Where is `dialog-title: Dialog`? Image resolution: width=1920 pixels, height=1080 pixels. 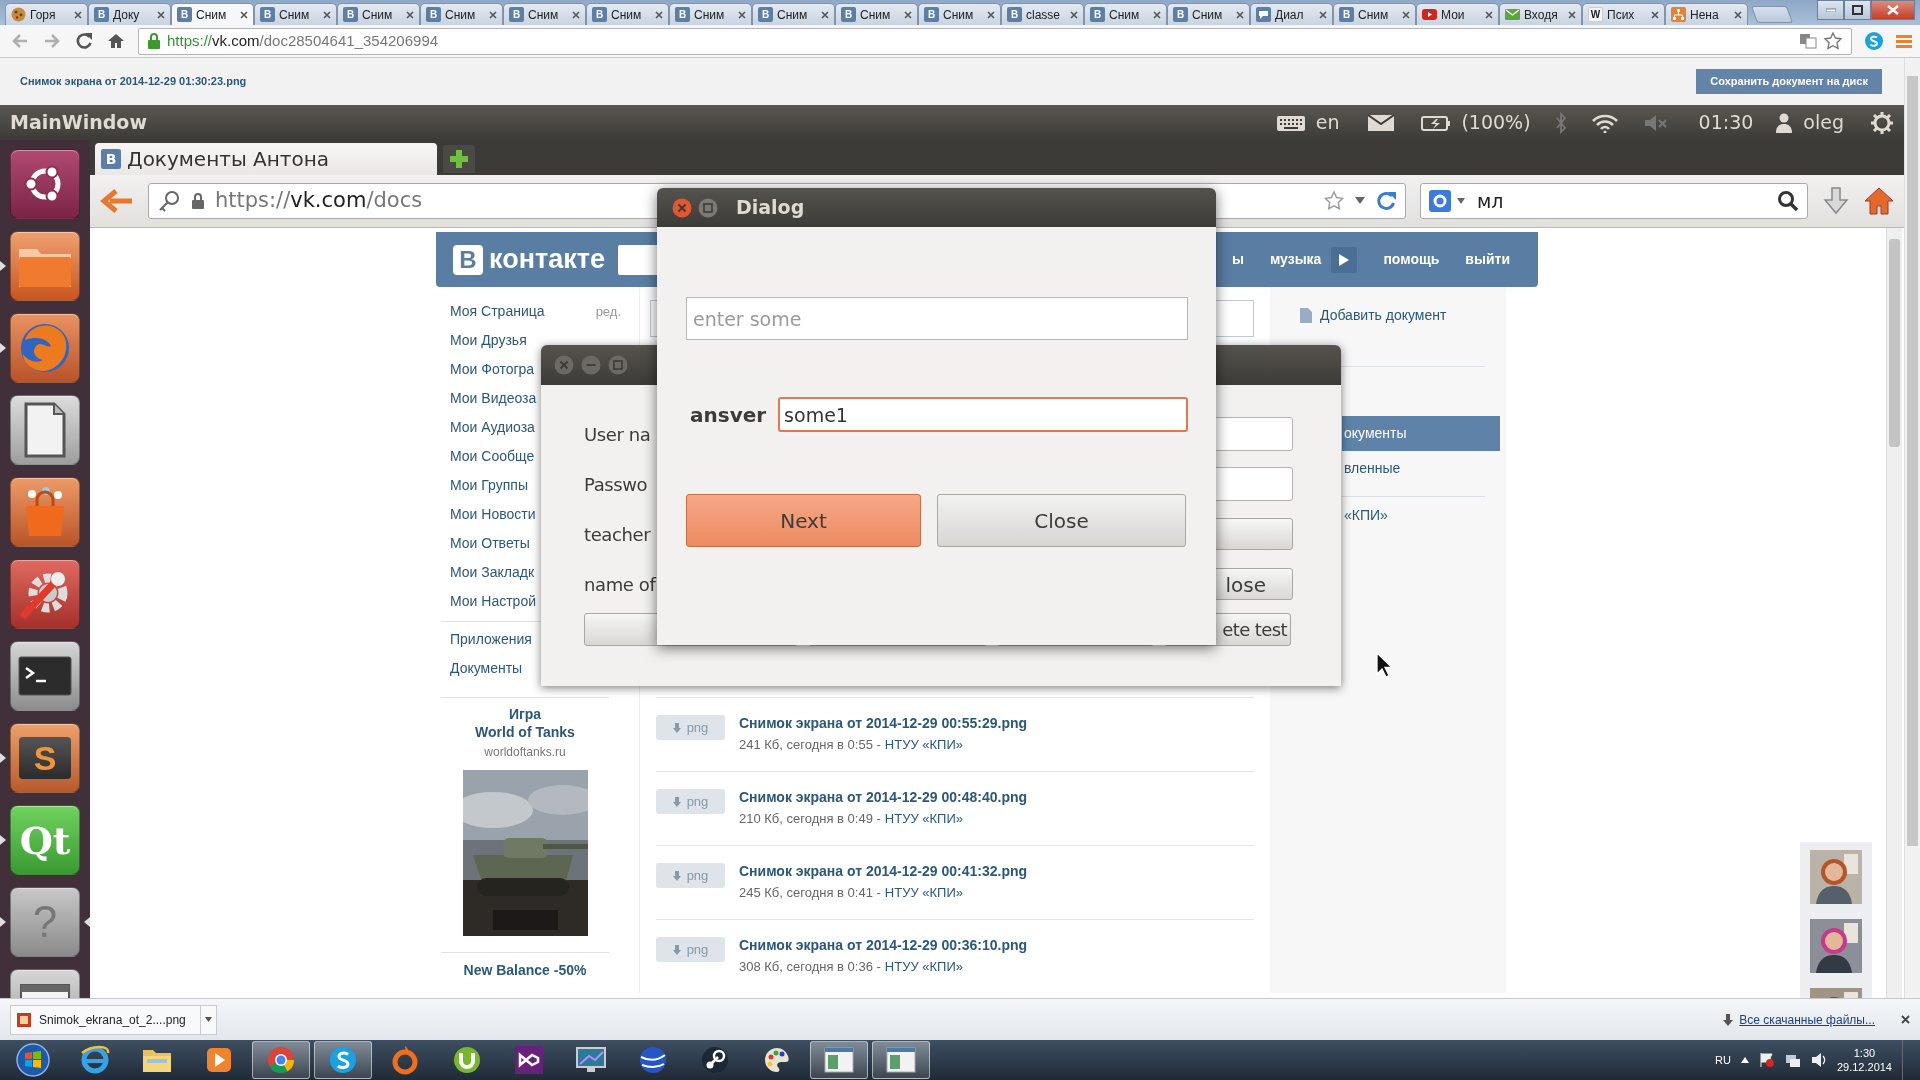 dialog-title: Dialog is located at coordinates (770, 208).